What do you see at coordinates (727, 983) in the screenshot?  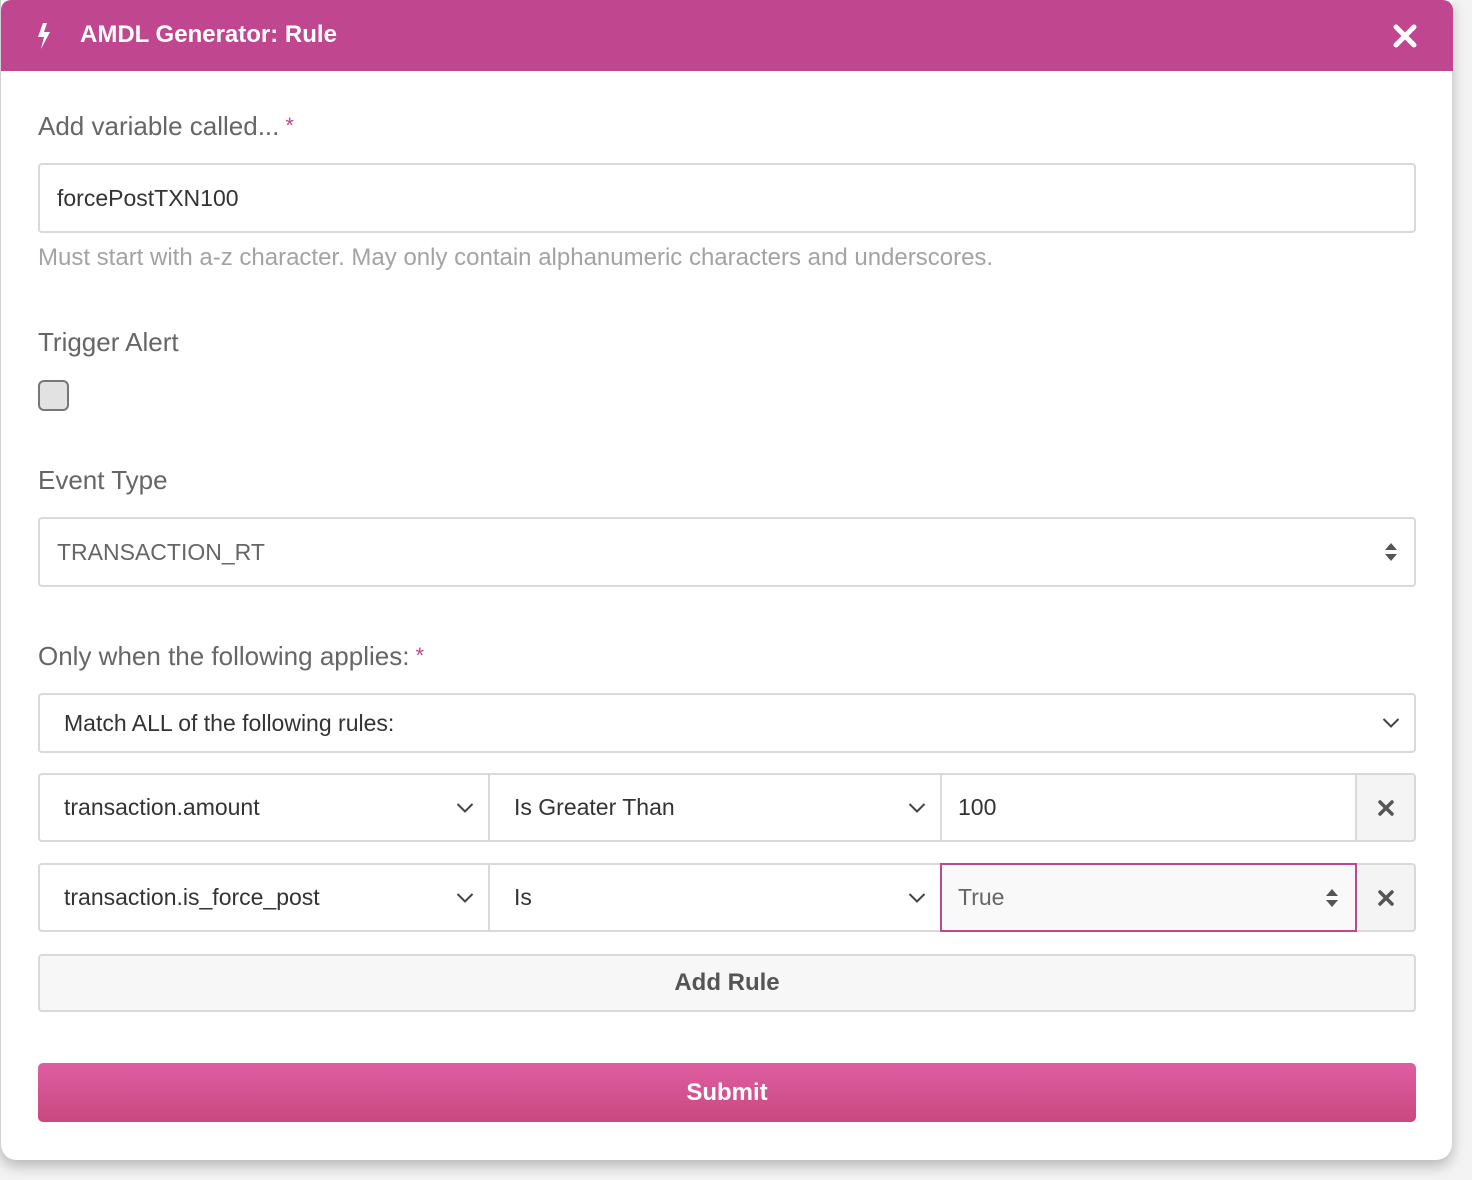 I see `add-rule-button: Add Rule` at bounding box center [727, 983].